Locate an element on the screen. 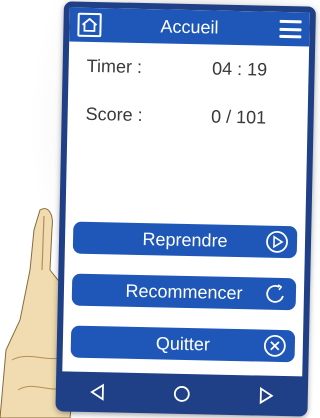 Image resolution: width=320 pixels, height=418 pixels. resume-label: Reprendre is located at coordinates (185, 239).